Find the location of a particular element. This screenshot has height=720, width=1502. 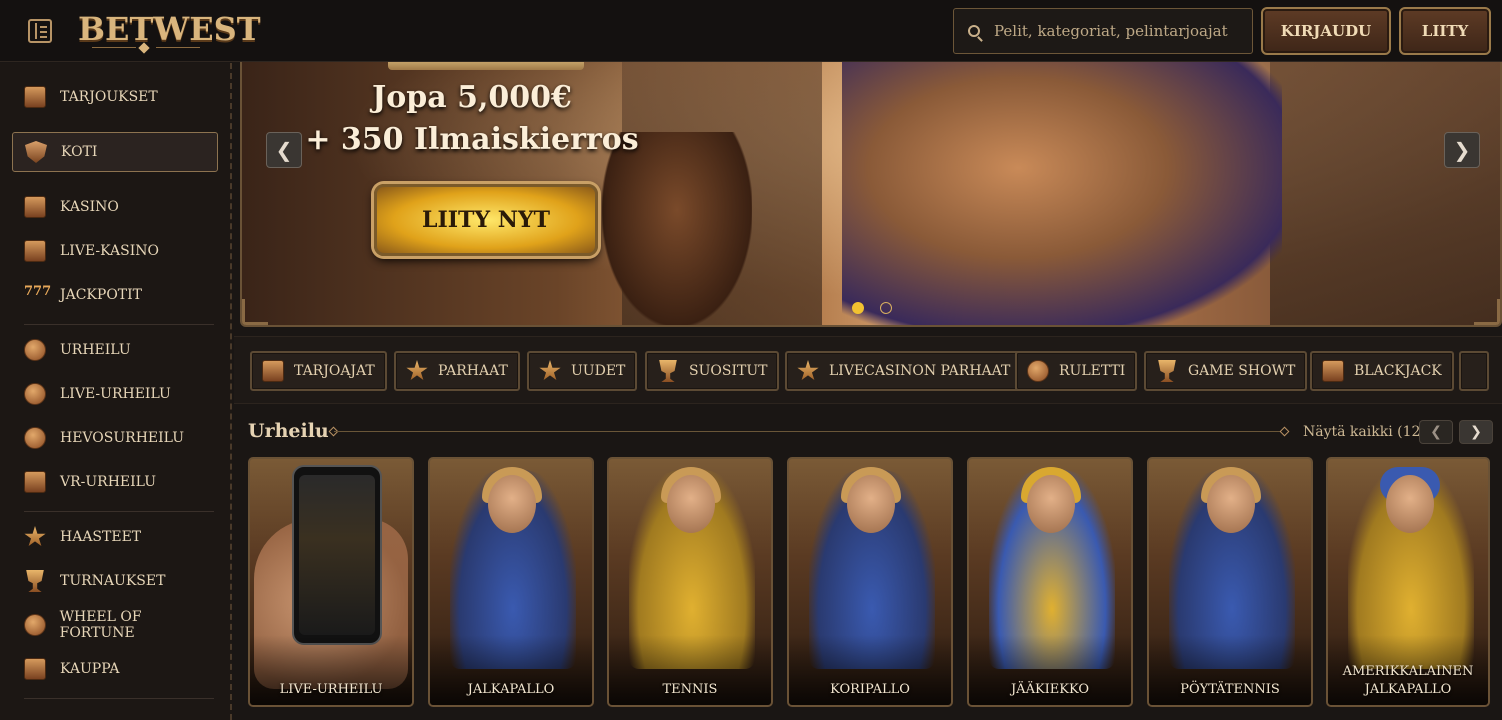

sidebar-item-kasino: KASINO is located at coordinates (115, 207).